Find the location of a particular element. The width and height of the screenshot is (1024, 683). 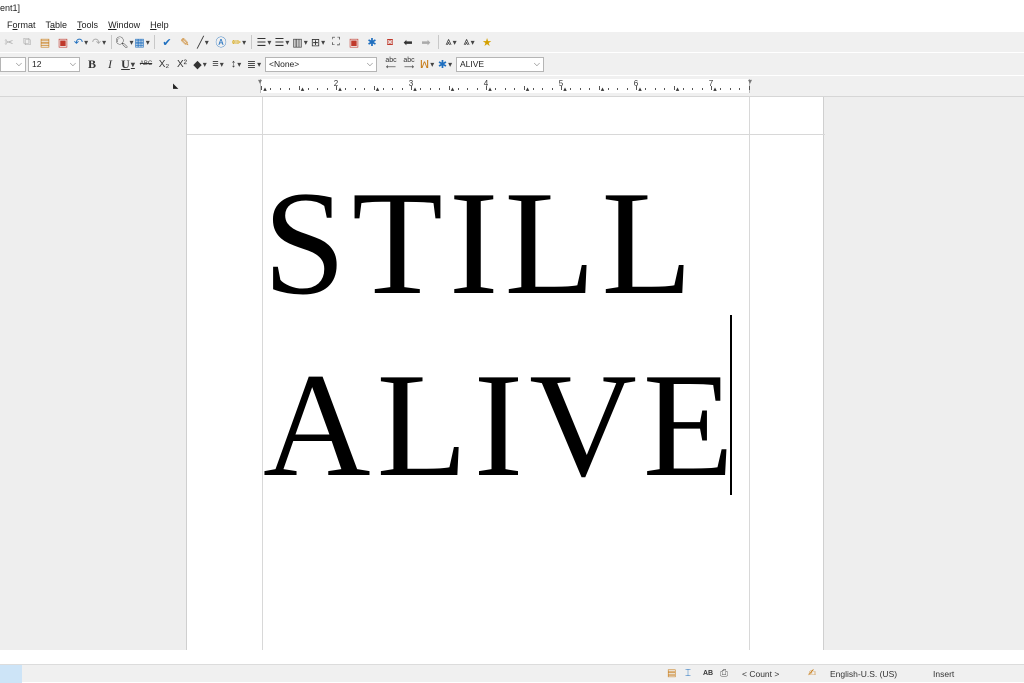

indent-marker-icon: ▾ is located at coordinates (260, 81).